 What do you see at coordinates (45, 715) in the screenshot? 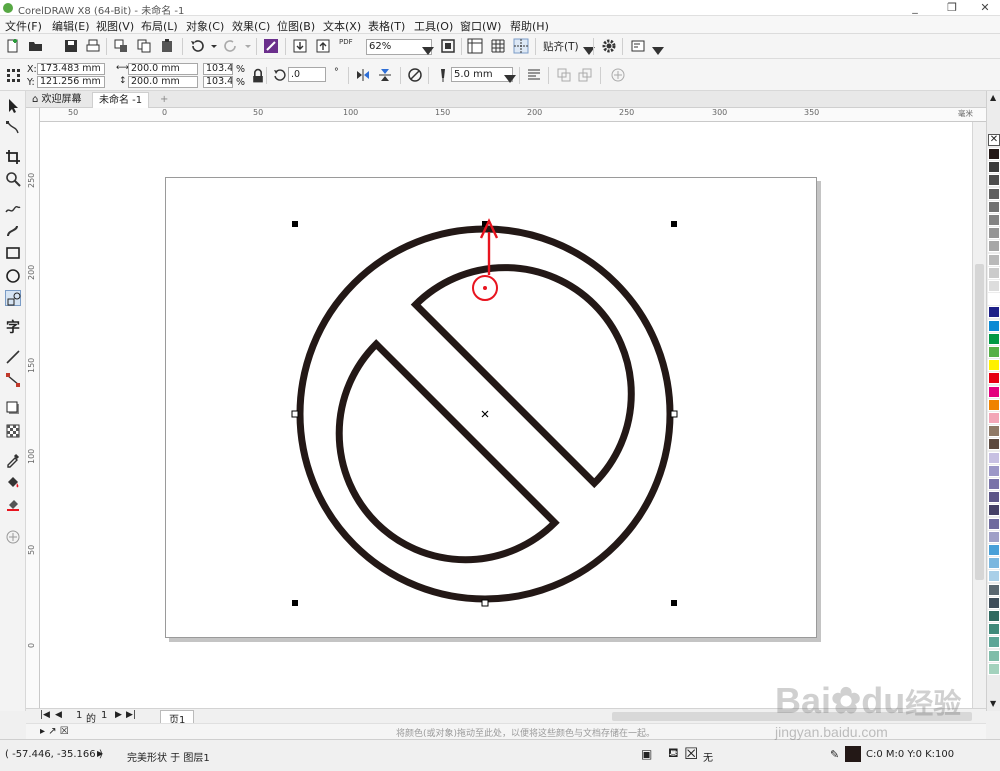
I see `first-page-icon: |◀` at bounding box center [45, 715].